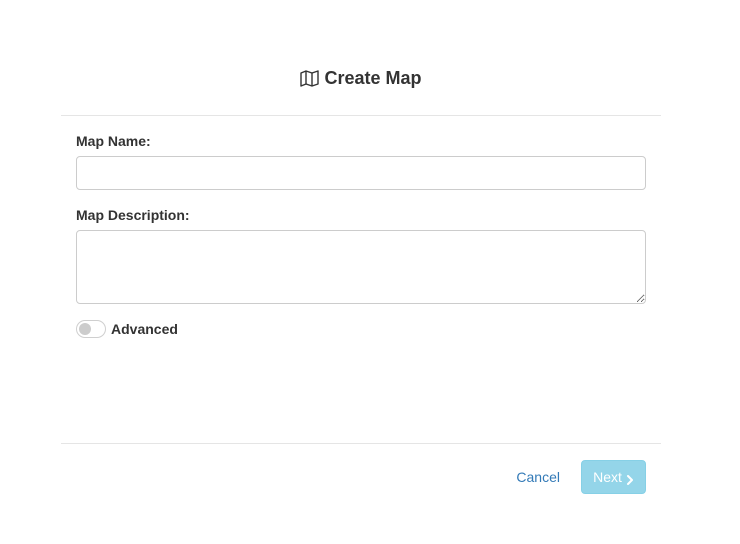 This screenshot has height=544, width=740. Describe the element at coordinates (538, 477) in the screenshot. I see `cancel-button: Cancel` at that location.